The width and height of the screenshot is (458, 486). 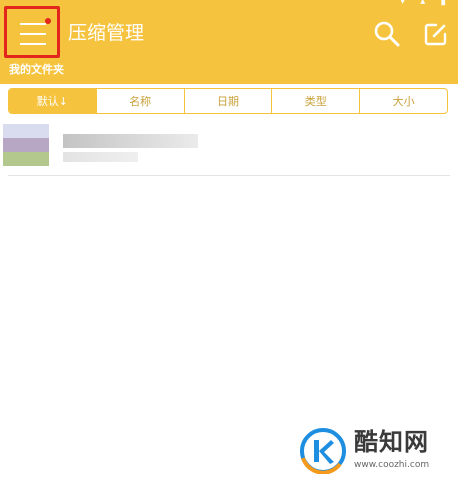 I want to click on file-thumbnail, so click(x=26, y=146).